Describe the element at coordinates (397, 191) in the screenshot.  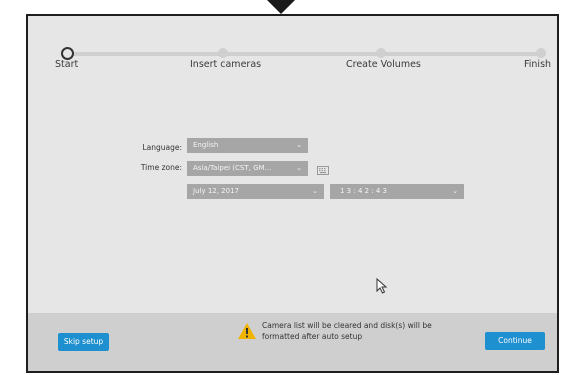
I see `time-select: 1 3 : 4 2 : 4 3 ⌄` at that location.